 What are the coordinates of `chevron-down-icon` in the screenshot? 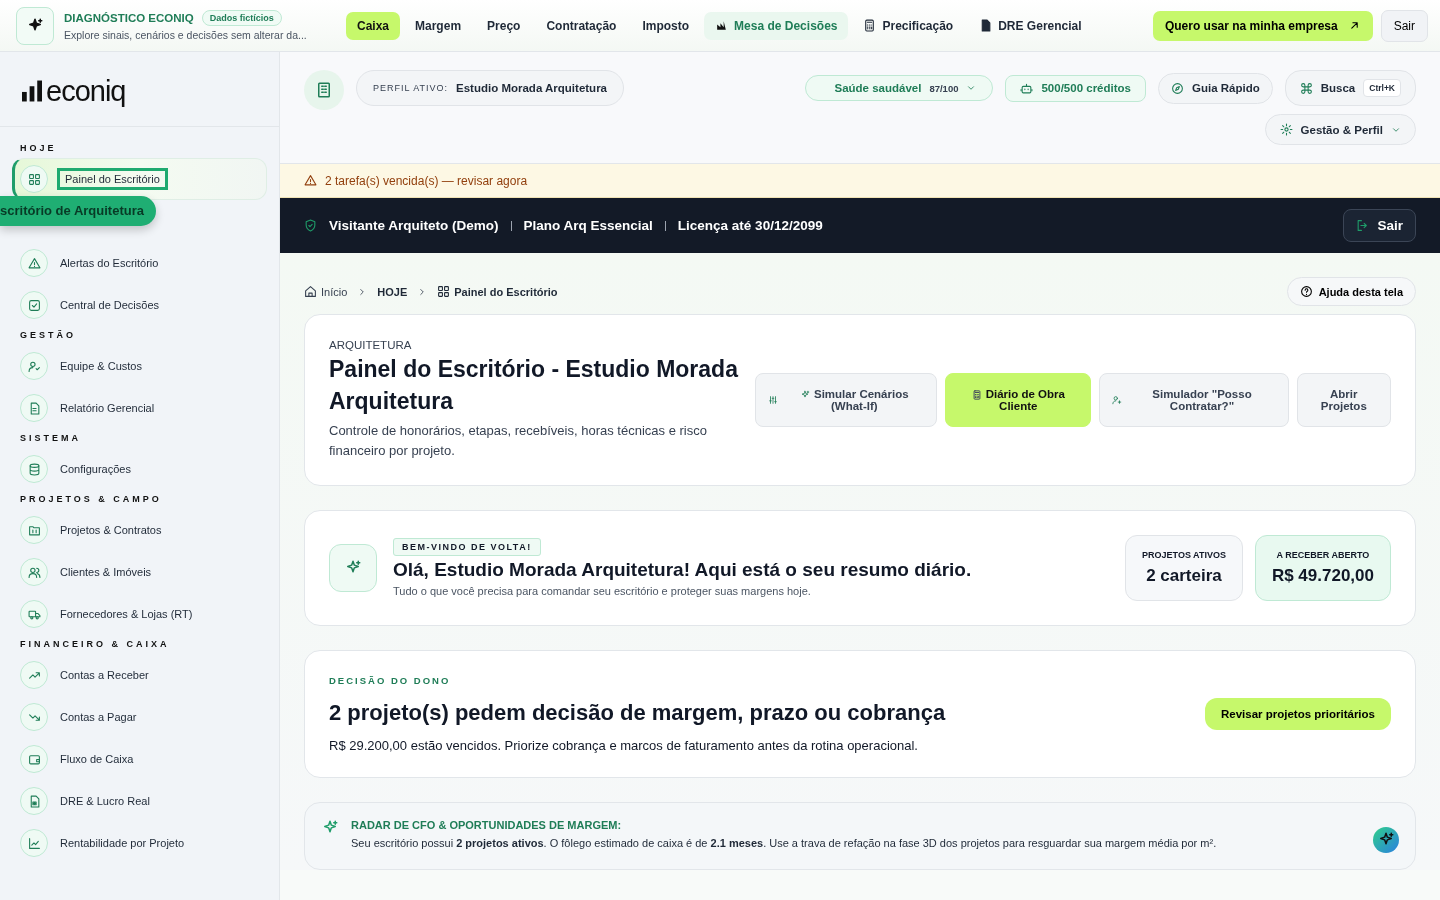 It's located at (971, 88).